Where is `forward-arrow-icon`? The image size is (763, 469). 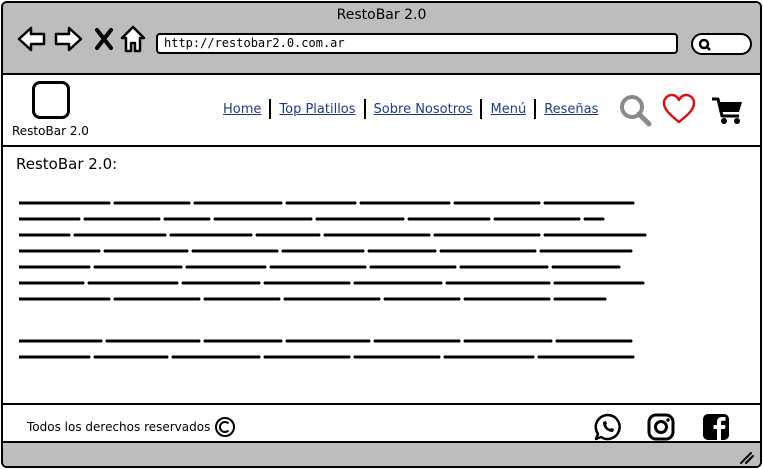
forward-arrow-icon is located at coordinates (68, 41).